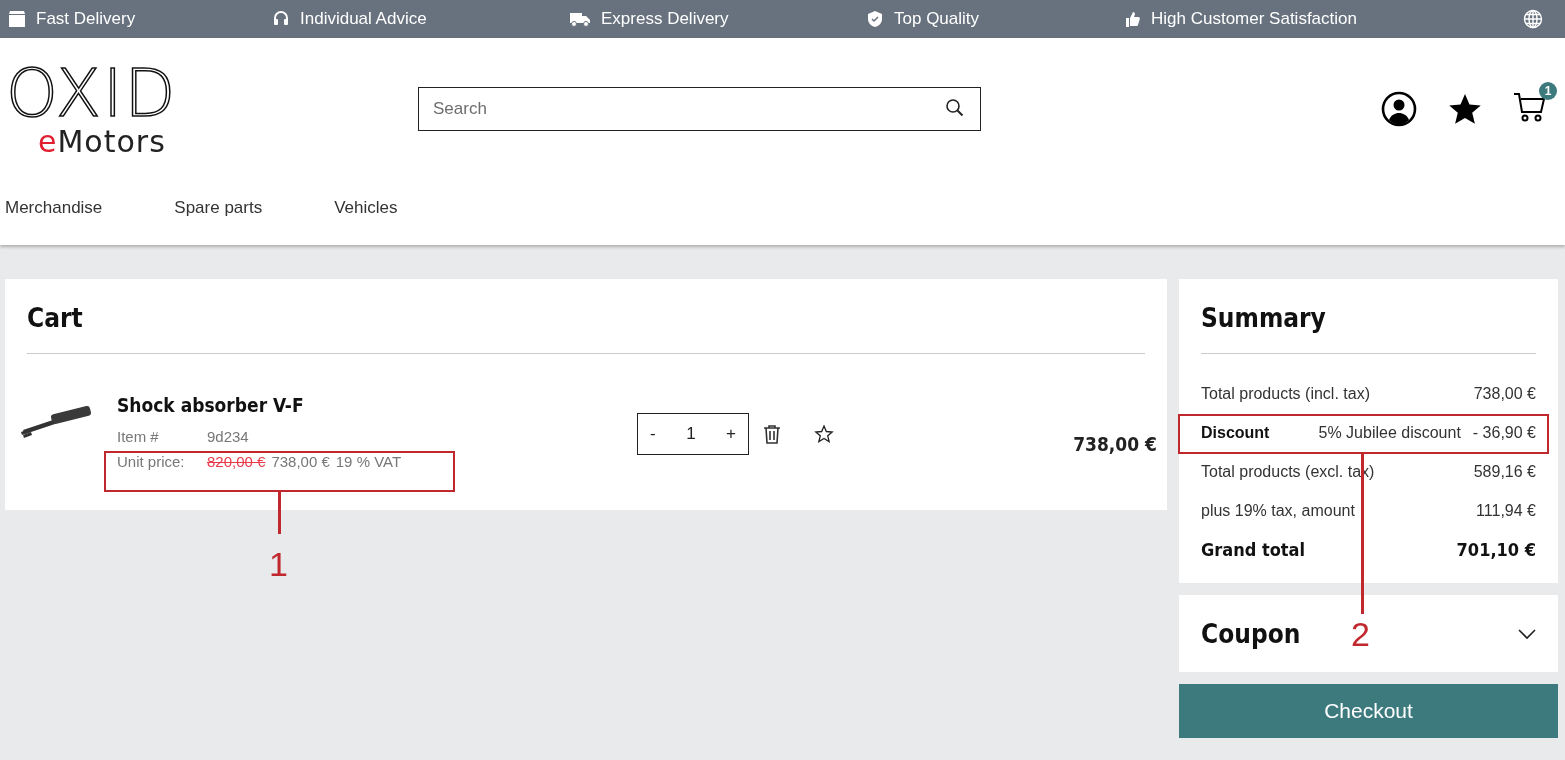 The image size is (1565, 760). Describe the element at coordinates (1530, 107) in the screenshot. I see `cart-icon` at that location.